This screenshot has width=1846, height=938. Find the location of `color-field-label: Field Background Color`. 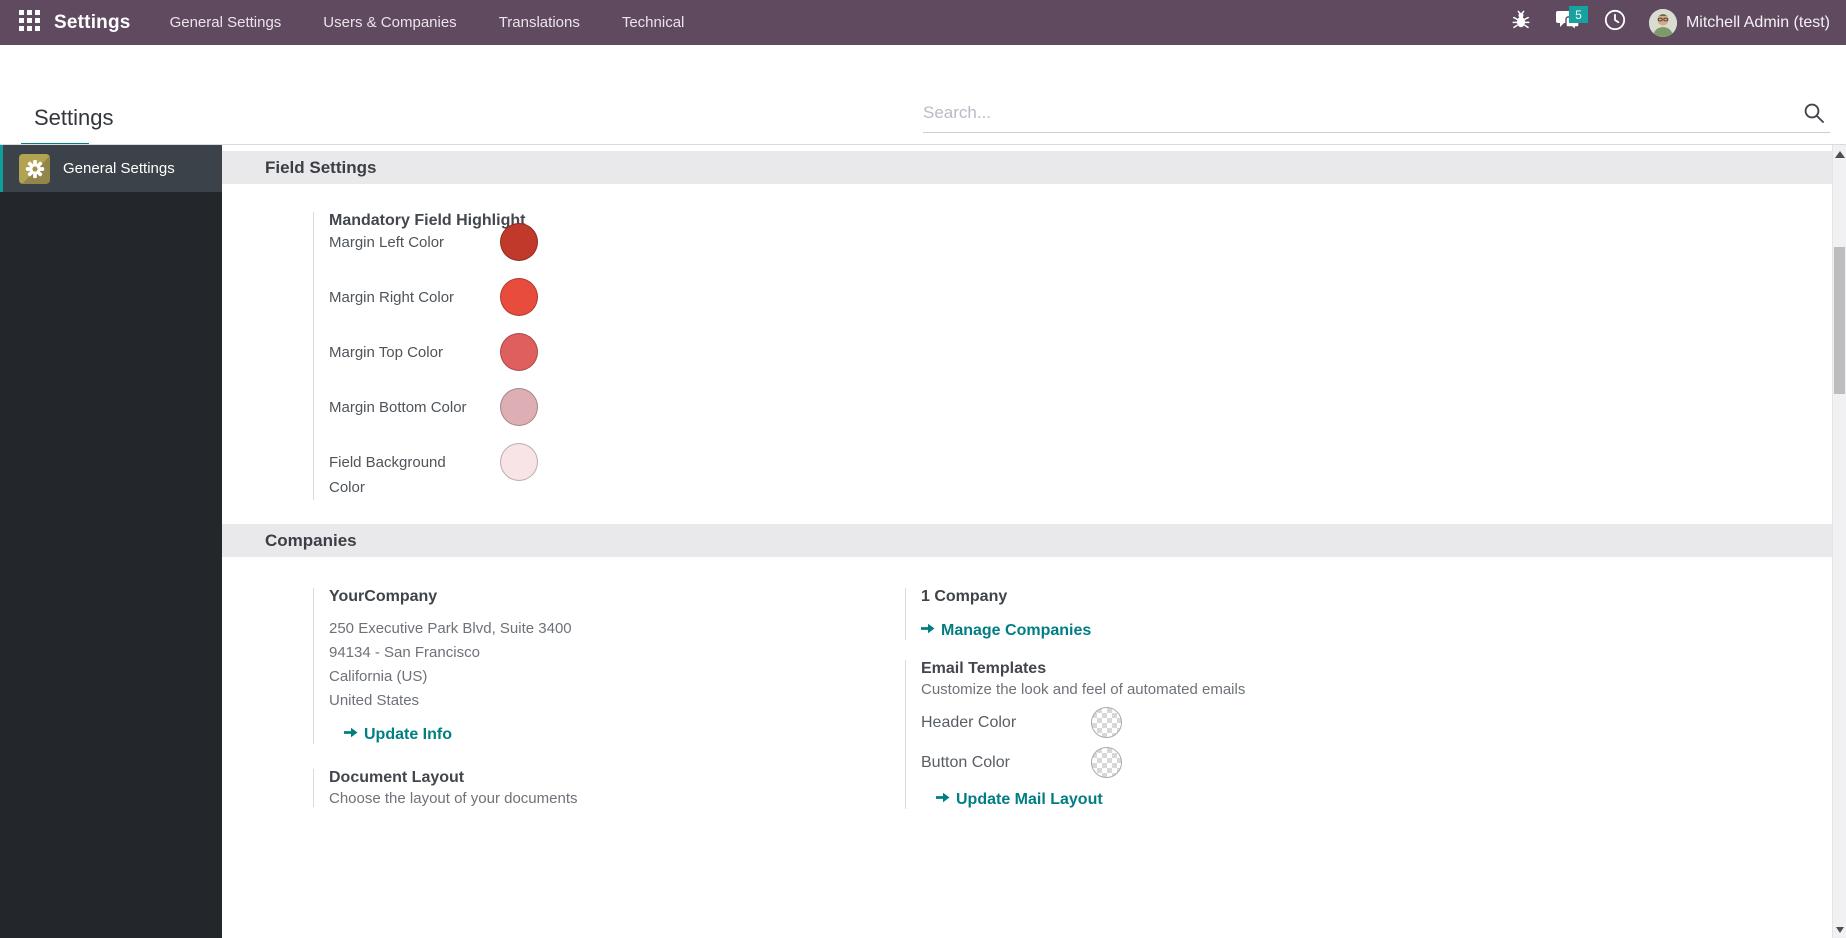

color-field-label: Field Background Color is located at coordinates (387, 475).